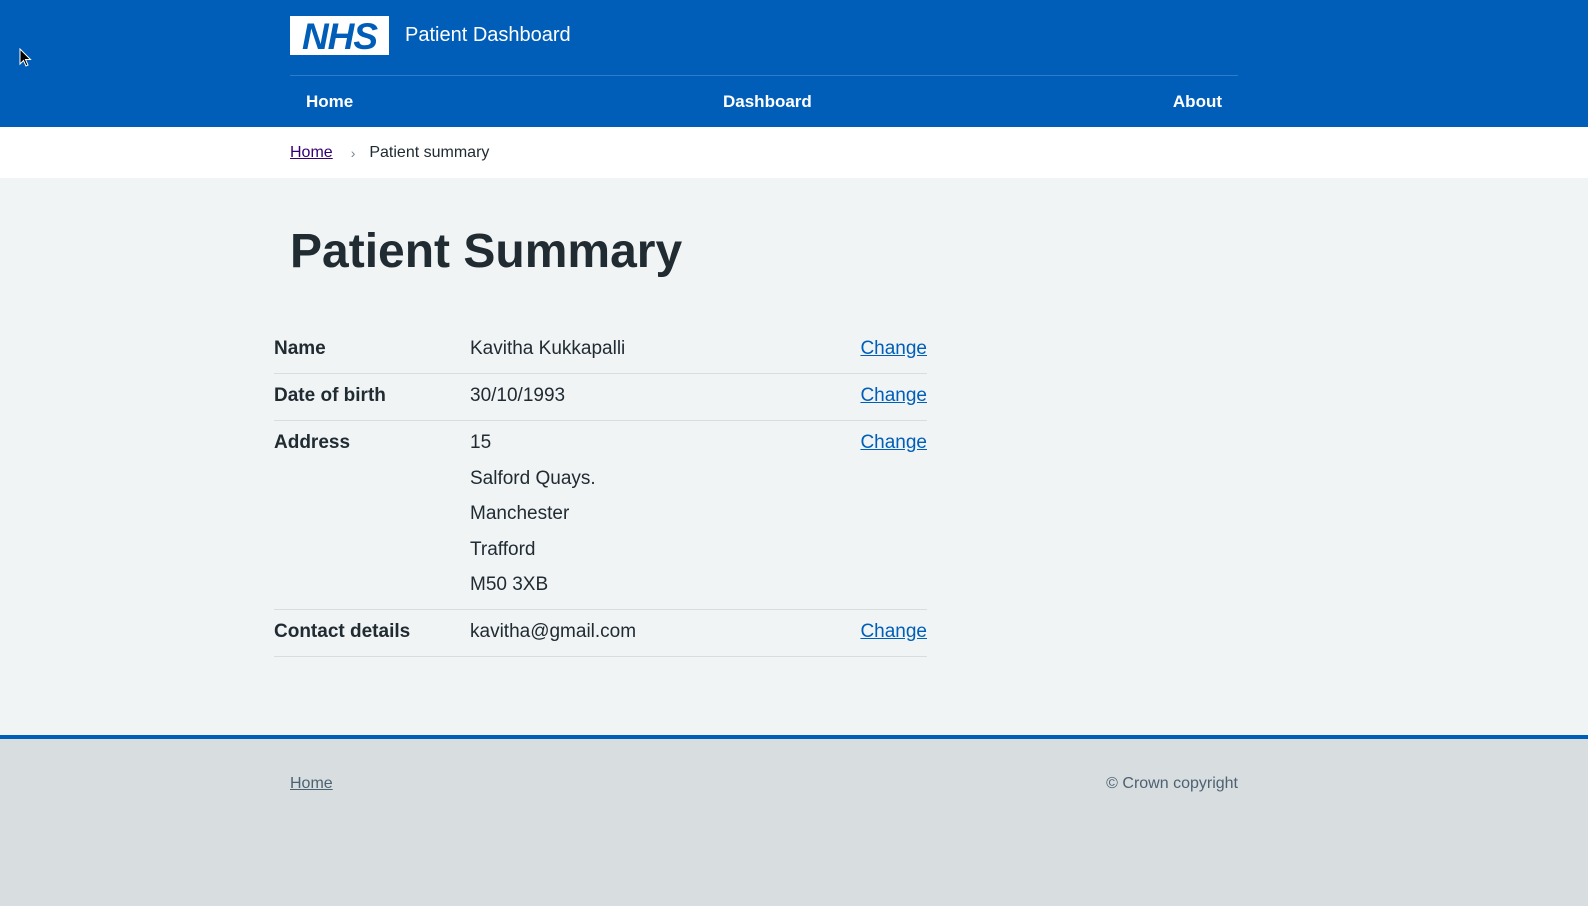 Image resolution: width=1588 pixels, height=906 pixels. Describe the element at coordinates (520, 513) in the screenshot. I see `value-line: Manchester` at that location.